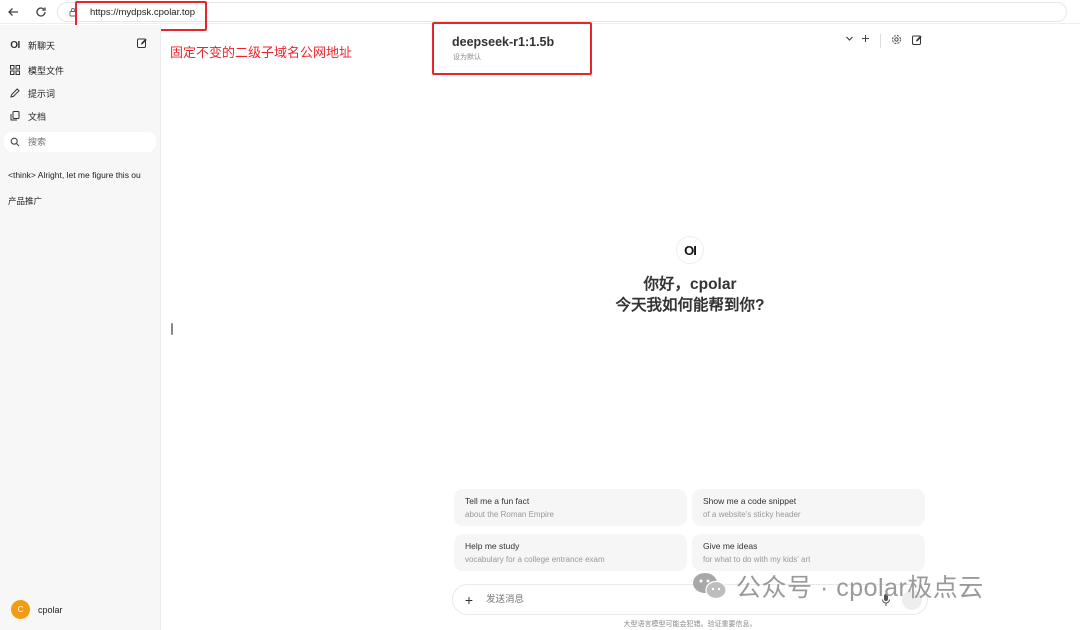  I want to click on watermark: 公众号 · cpolar极点云, so click(838, 586).